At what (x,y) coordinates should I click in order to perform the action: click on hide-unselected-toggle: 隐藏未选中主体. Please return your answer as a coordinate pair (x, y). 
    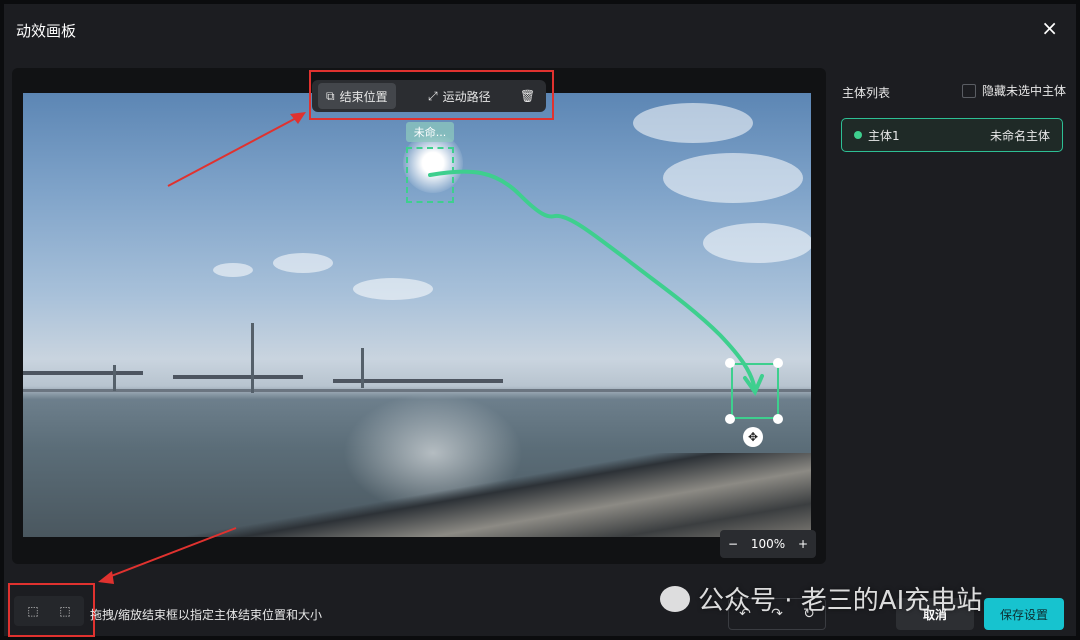
    Looking at the image, I should click on (1014, 90).